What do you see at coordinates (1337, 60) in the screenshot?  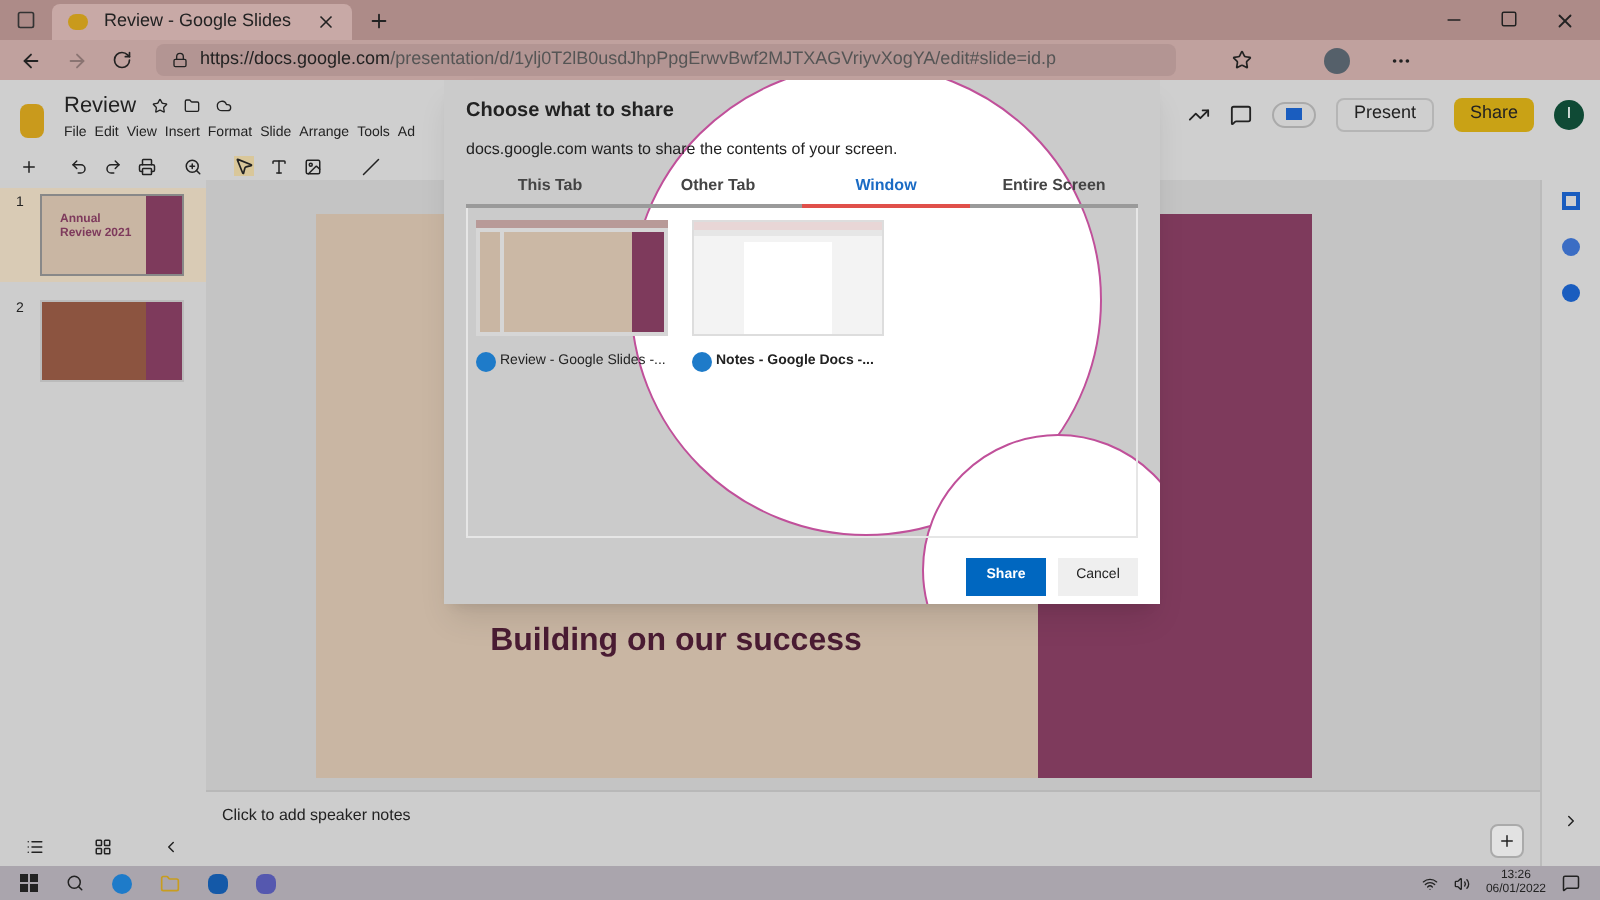 I see `profile-avatar` at bounding box center [1337, 60].